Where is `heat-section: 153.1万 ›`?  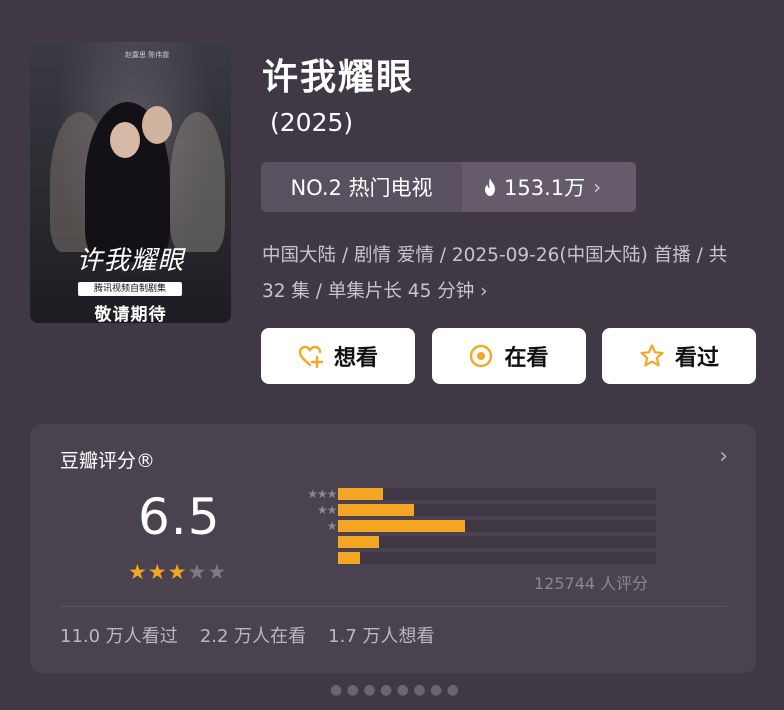
heat-section: 153.1万 › is located at coordinates (549, 187).